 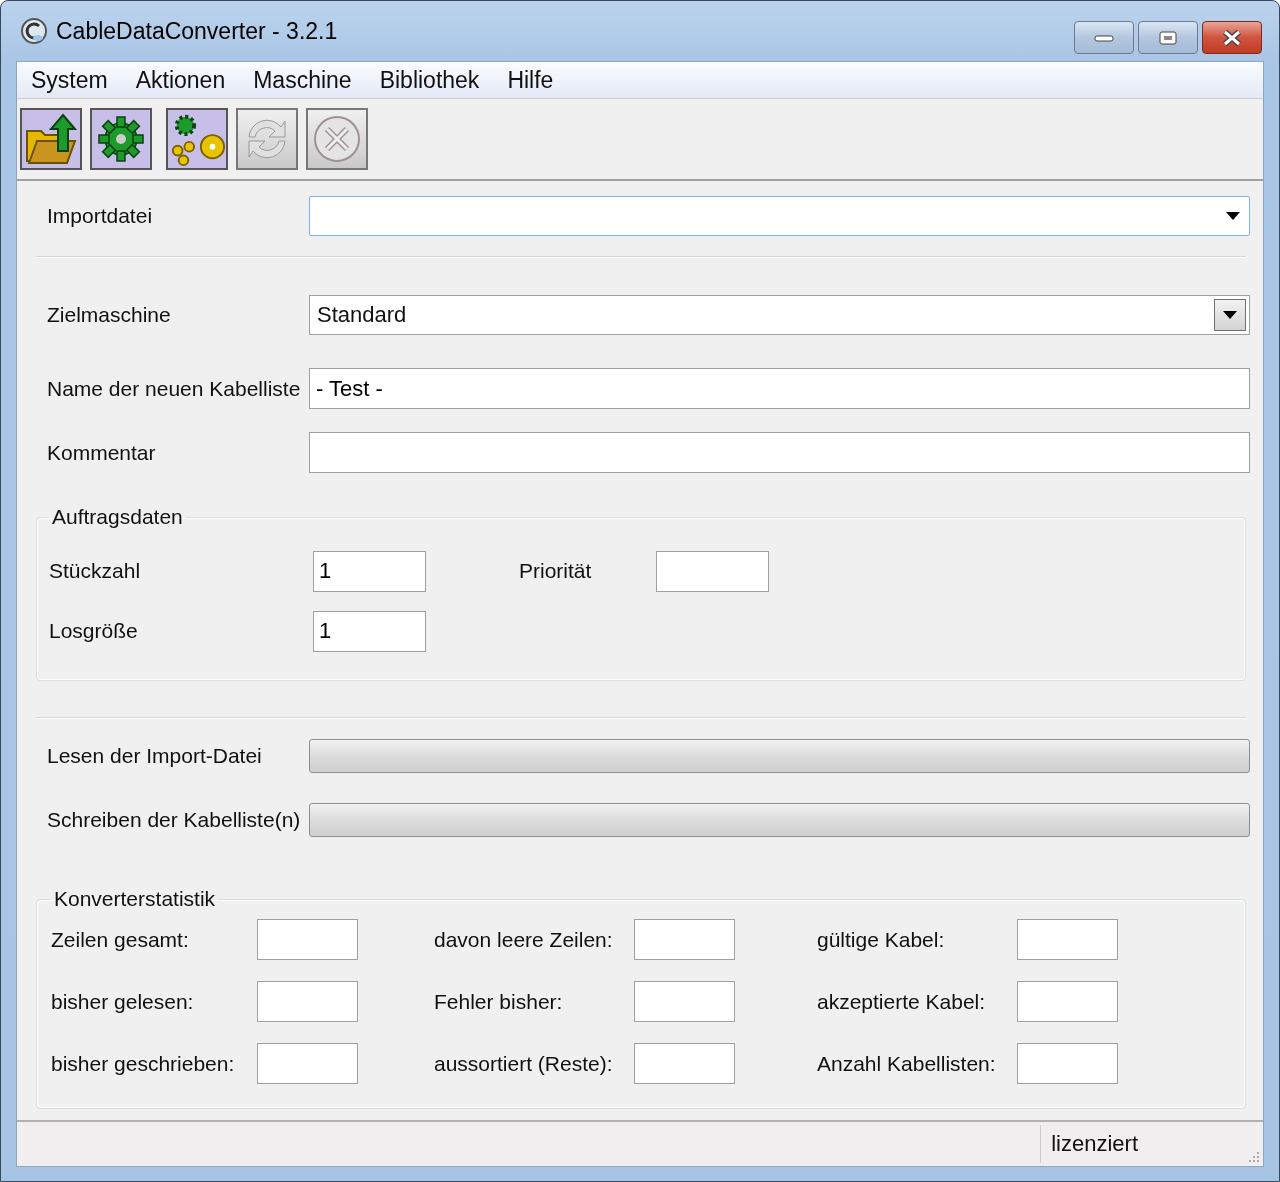 I want to click on statistic-label: aussortiert (Reste):, so click(x=524, y=1063).